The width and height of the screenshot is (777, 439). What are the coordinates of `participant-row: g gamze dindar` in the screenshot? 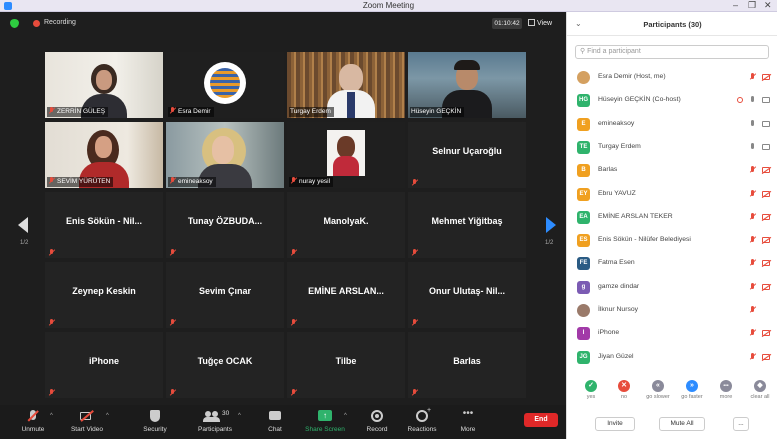 It's located at (672, 287).